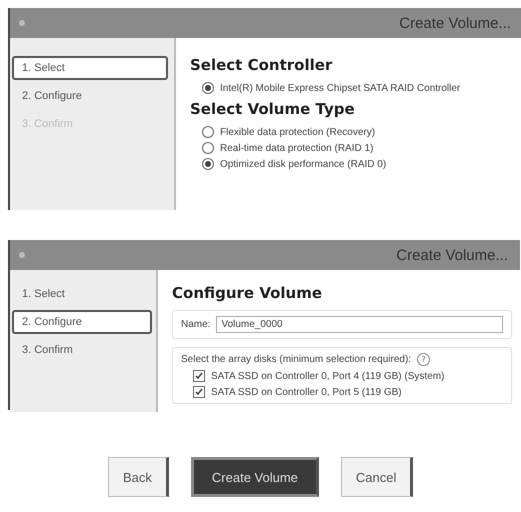  Describe the element at coordinates (297, 148) in the screenshot. I see `radio-label: Real-time data protection (RAID 1)` at that location.